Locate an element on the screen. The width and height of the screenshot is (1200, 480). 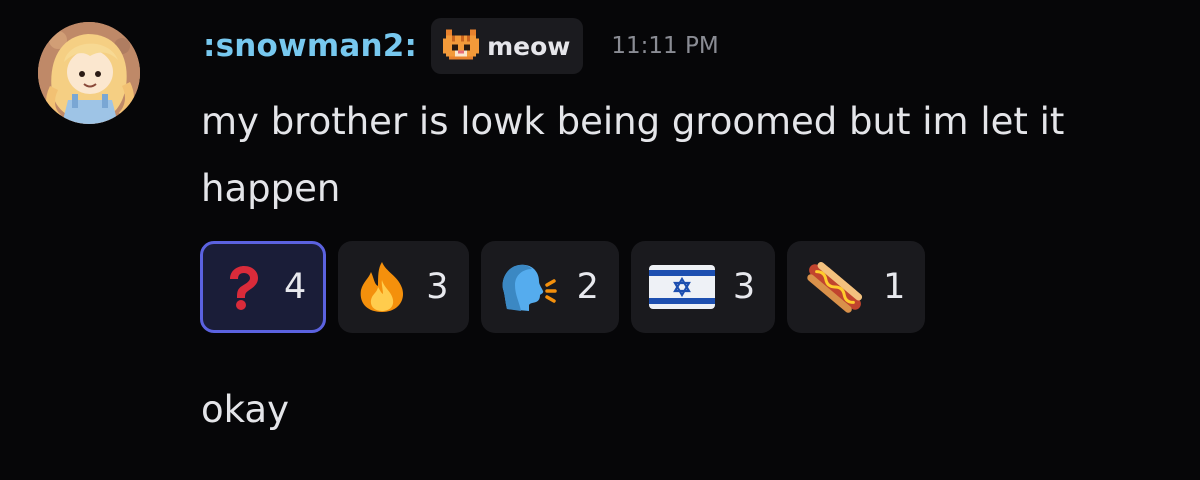
israel-flag-icon is located at coordinates (681, 287).